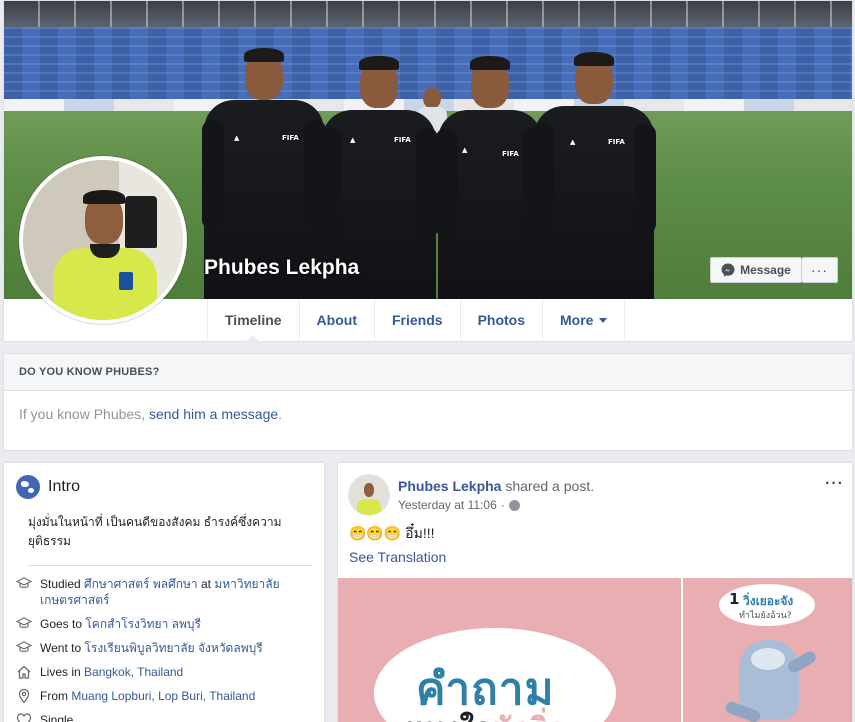  Describe the element at coordinates (514, 505) in the screenshot. I see `public-globe-icon` at that location.